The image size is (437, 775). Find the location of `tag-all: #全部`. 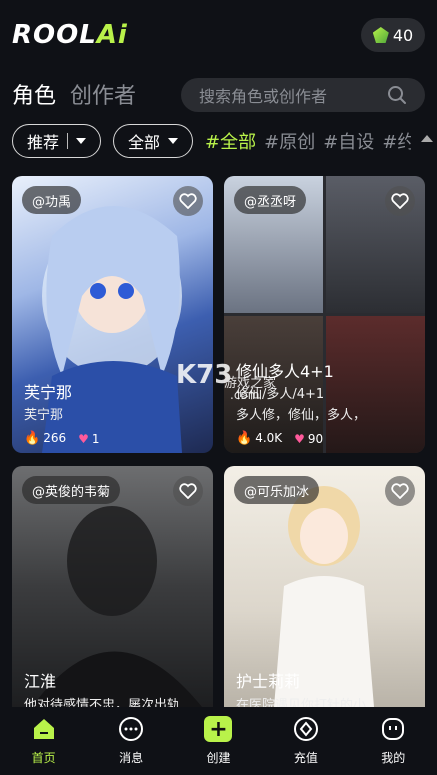

tag-all: #全部 is located at coordinates (230, 141).